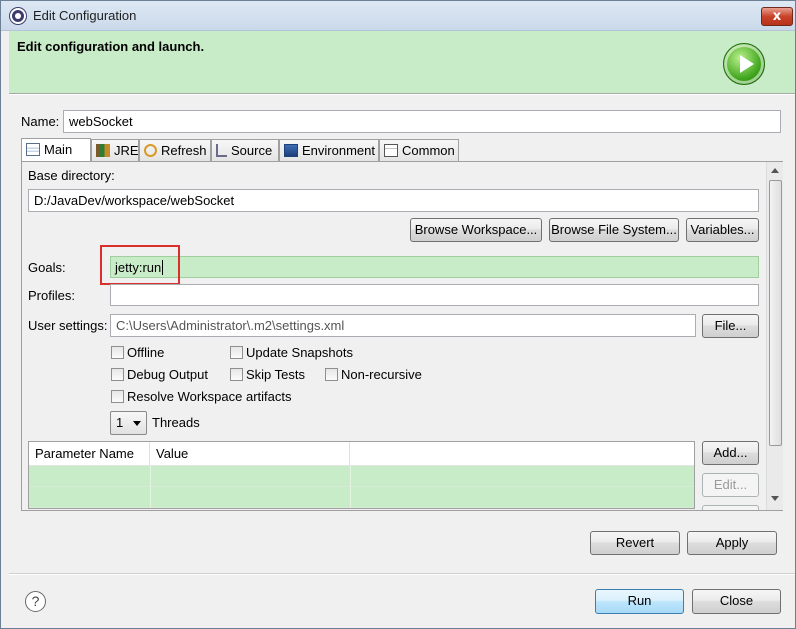  I want to click on footer-separator, so click(402, 574).